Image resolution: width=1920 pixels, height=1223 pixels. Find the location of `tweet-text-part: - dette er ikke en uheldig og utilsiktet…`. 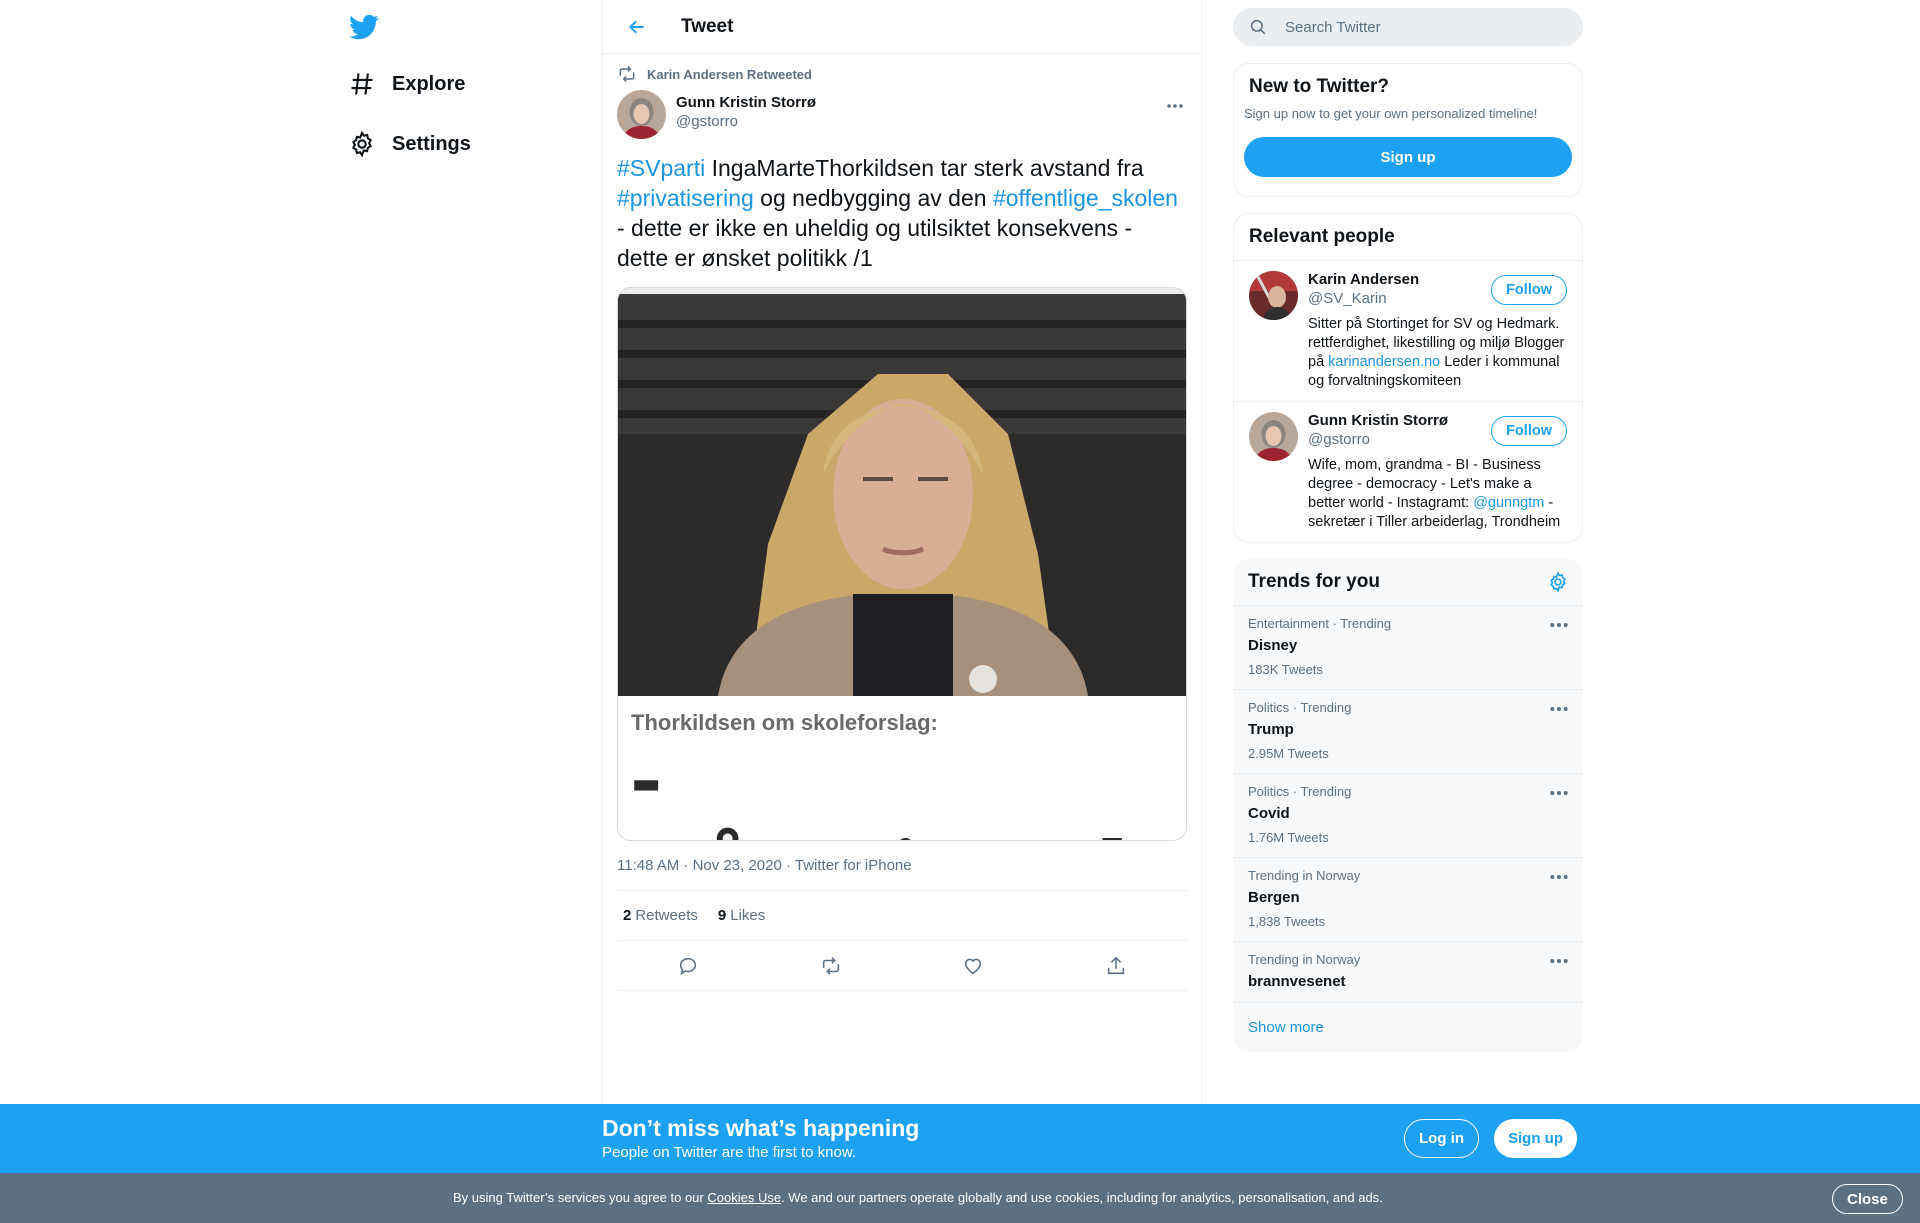

tweet-text-part: - dette er ikke en uheldig og utilsiktet… is located at coordinates (875, 243).